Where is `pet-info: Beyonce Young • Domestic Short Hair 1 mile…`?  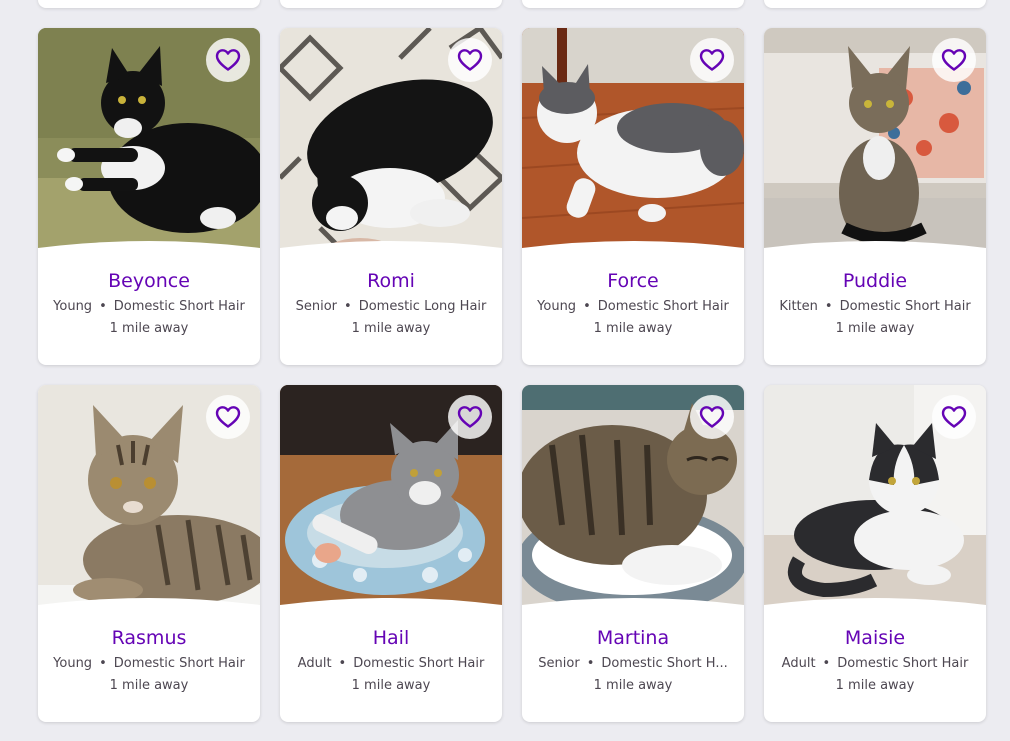
pet-info: Beyonce Young • Domestic Short Hair 1 mile… is located at coordinates (149, 302).